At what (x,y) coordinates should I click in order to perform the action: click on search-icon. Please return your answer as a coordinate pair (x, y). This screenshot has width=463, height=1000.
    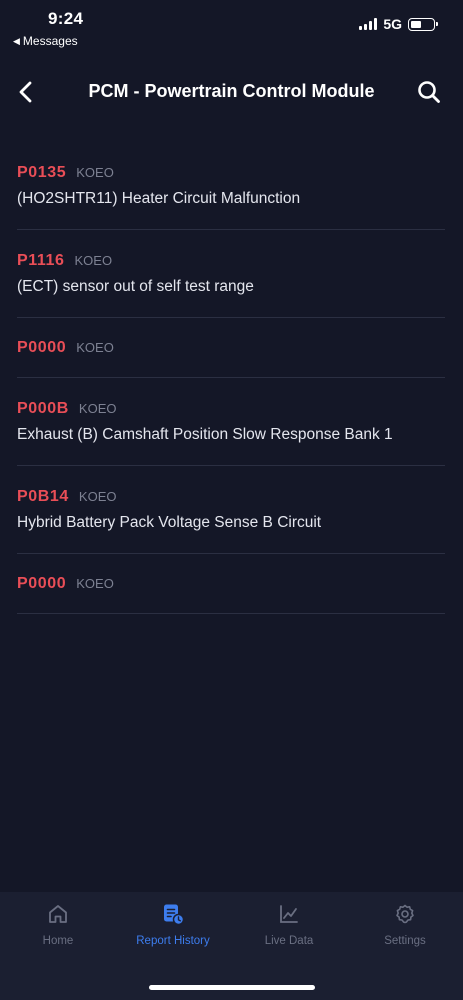
    Looking at the image, I should click on (429, 92).